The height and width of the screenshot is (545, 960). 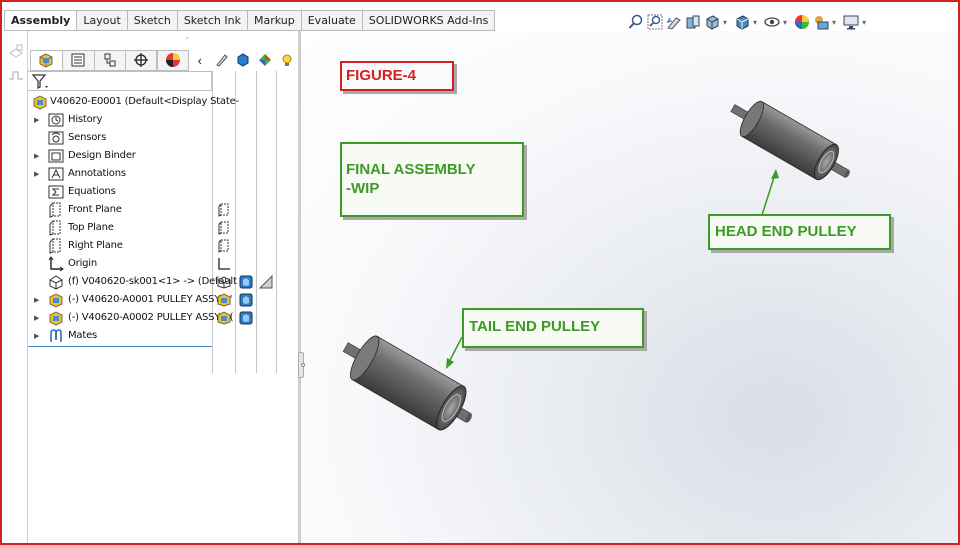 I want to click on tree-item-top-plane: Top Plane, so click(x=120, y=228).